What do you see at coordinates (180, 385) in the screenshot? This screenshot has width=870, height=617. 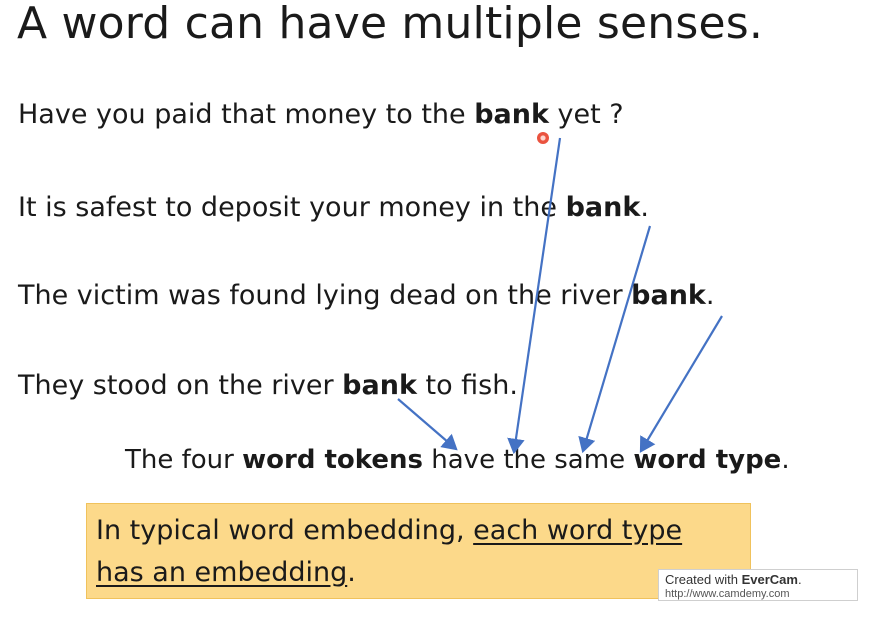 I see `sentence-text: They stood on the river` at bounding box center [180, 385].